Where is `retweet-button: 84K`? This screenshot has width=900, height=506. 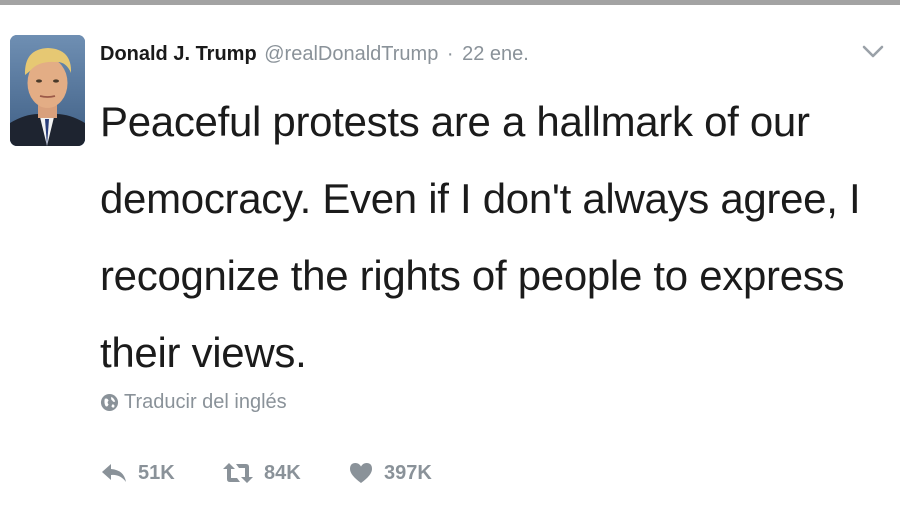 retweet-button: 84K is located at coordinates (285, 473).